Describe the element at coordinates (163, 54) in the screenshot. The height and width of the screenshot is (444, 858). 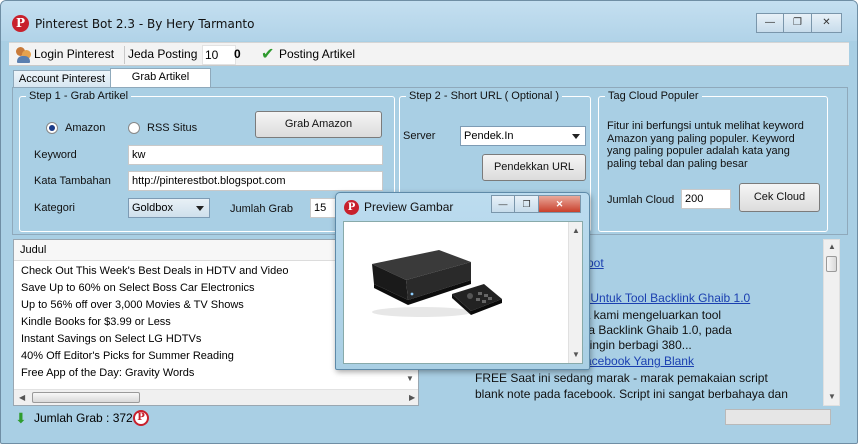
I see `jeda-posting-label: Jeda Posting` at that location.